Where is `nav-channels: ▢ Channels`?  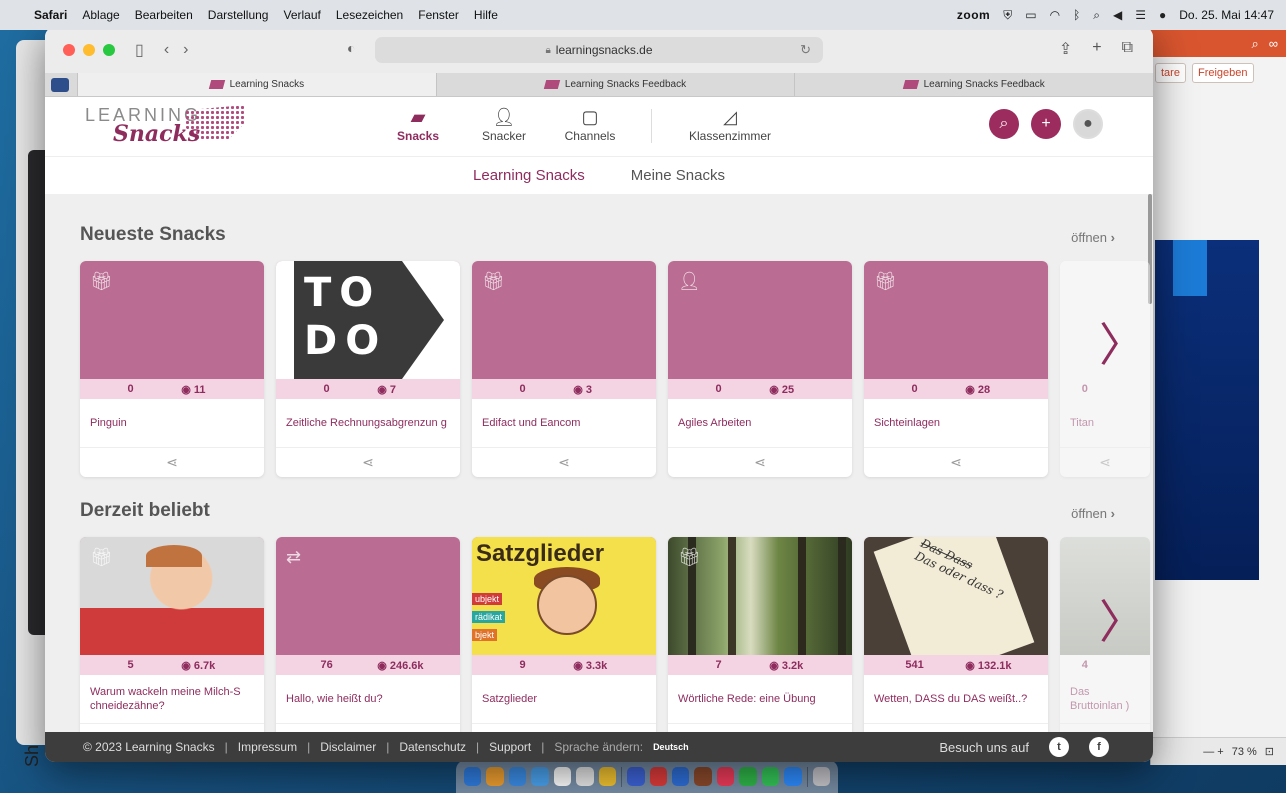
nav-channels: ▢ Channels is located at coordinates (590, 125).